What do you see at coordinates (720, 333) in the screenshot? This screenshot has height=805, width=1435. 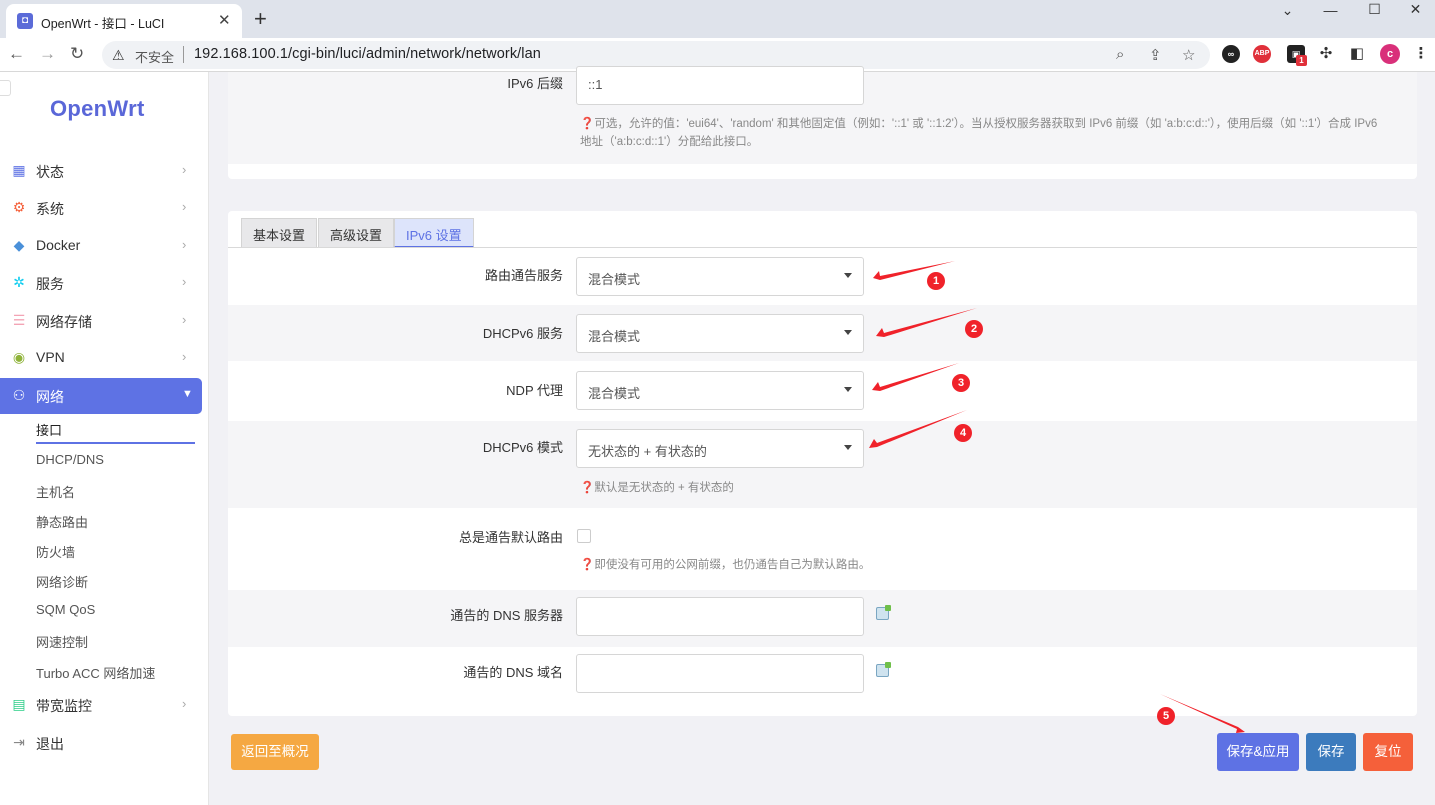 I see `dhcpv6-service-select: 混合模式` at bounding box center [720, 333].